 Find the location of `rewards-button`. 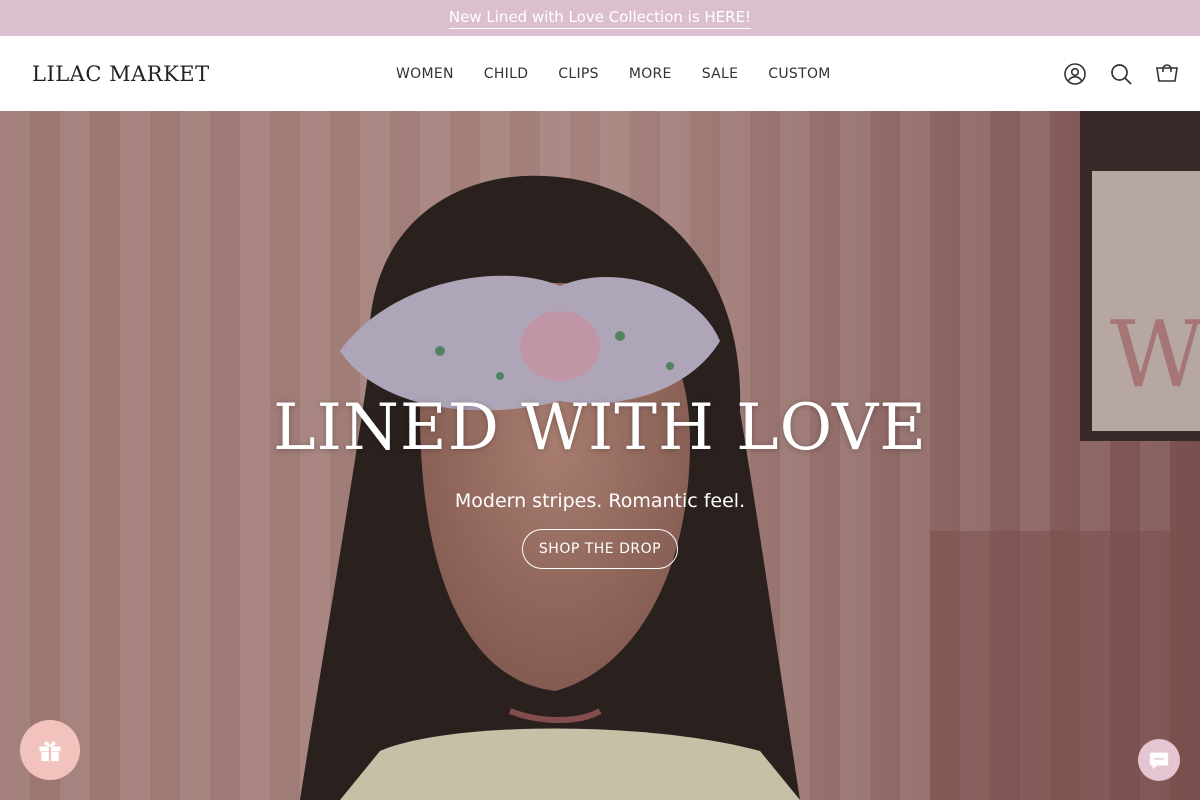

rewards-button is located at coordinates (50, 750).